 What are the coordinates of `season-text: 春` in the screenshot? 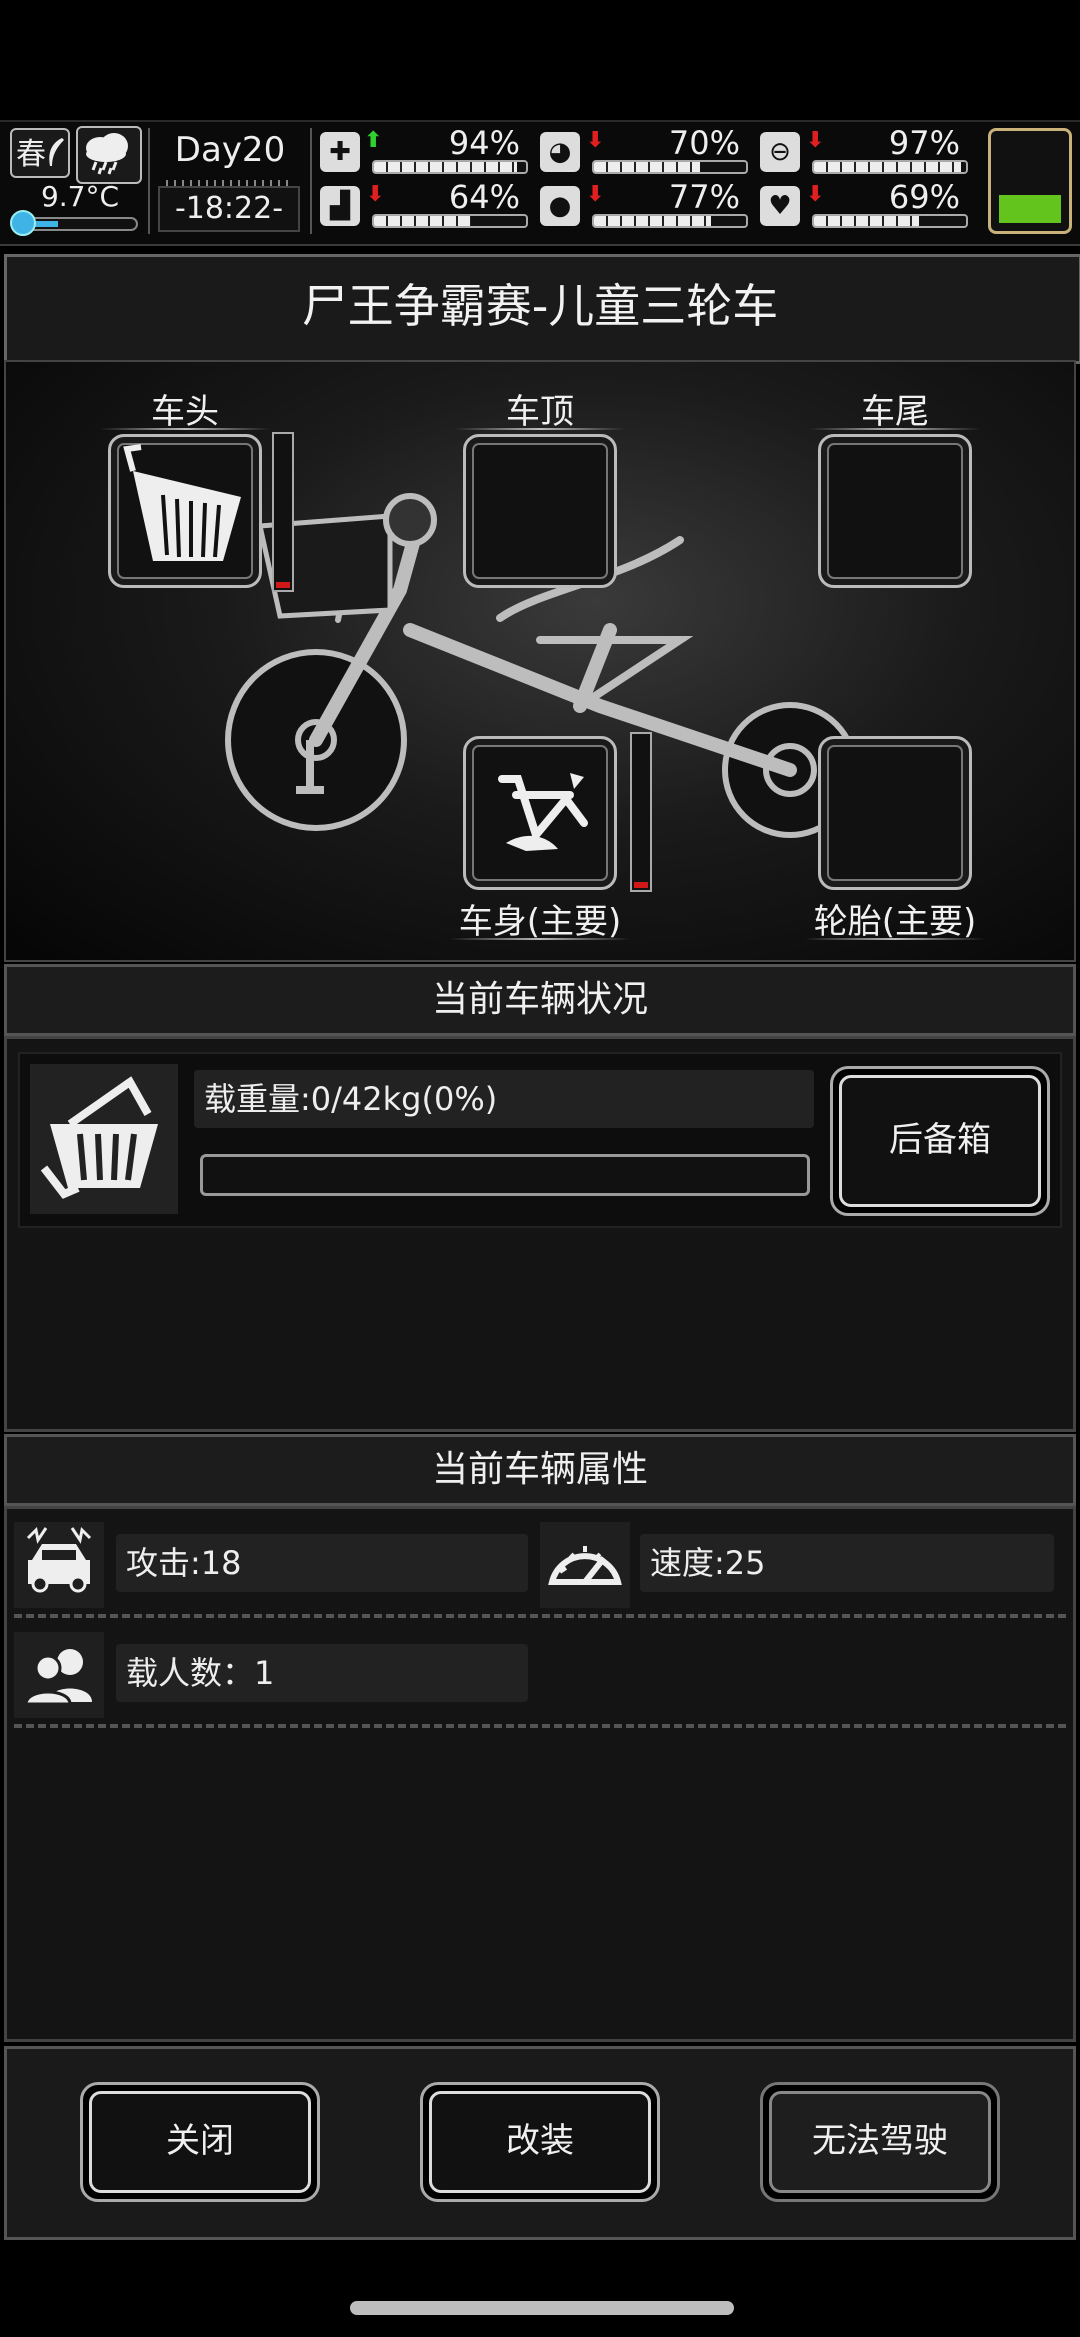 It's located at (31, 154).